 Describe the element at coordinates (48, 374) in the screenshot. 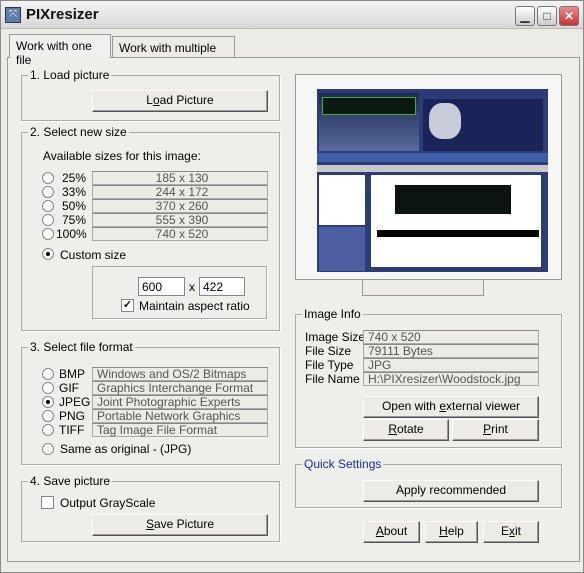

I see `format-radio-bmp` at that location.